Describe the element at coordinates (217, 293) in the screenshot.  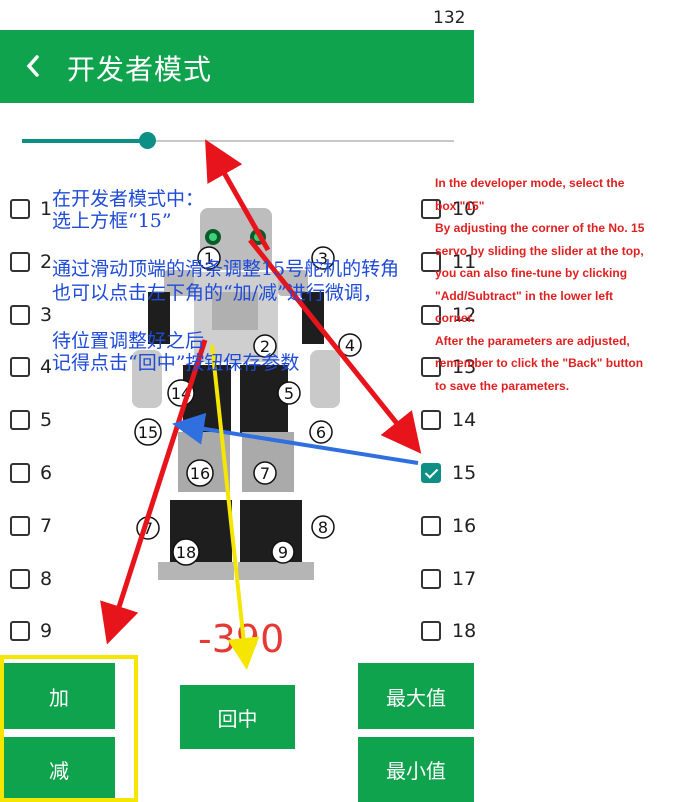
I see `annotation-cn-line: 也可以点击左下角的“加/减”进行微调，` at that location.